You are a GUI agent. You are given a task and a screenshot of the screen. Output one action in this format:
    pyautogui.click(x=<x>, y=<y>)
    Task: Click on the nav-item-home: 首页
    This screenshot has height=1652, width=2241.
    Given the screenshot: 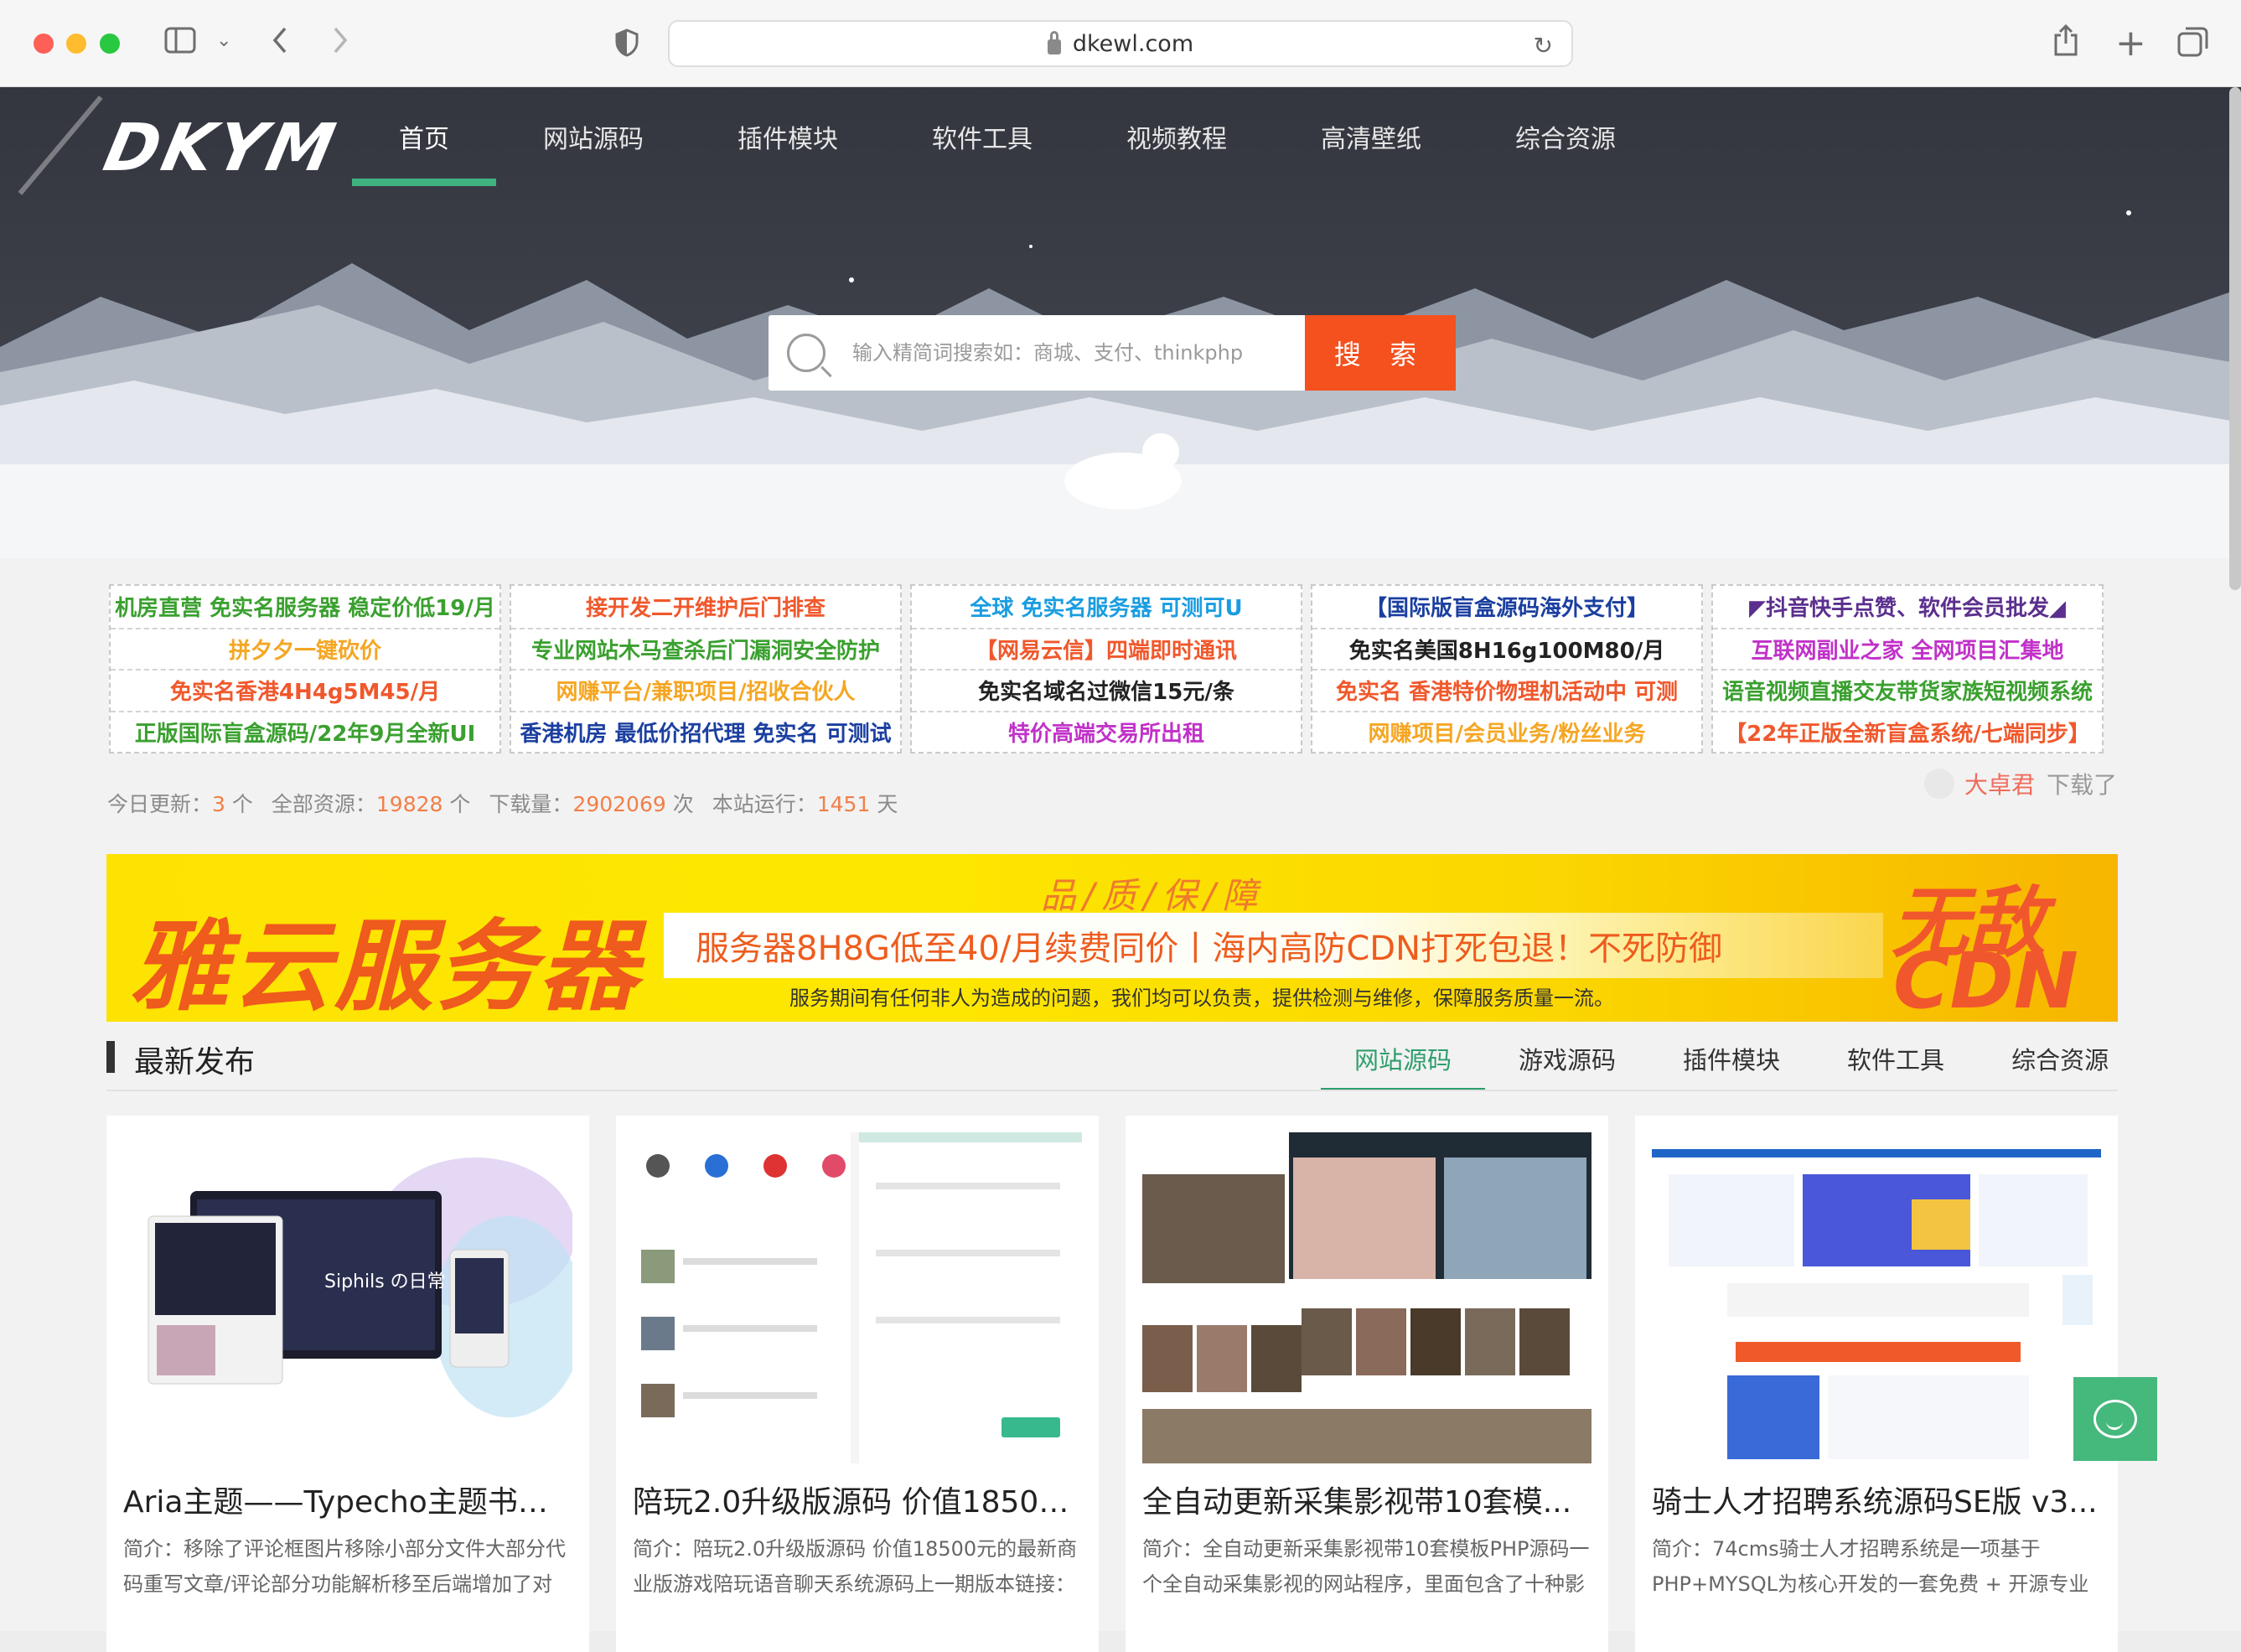 What is the action you would take?
    pyautogui.click(x=424, y=136)
    